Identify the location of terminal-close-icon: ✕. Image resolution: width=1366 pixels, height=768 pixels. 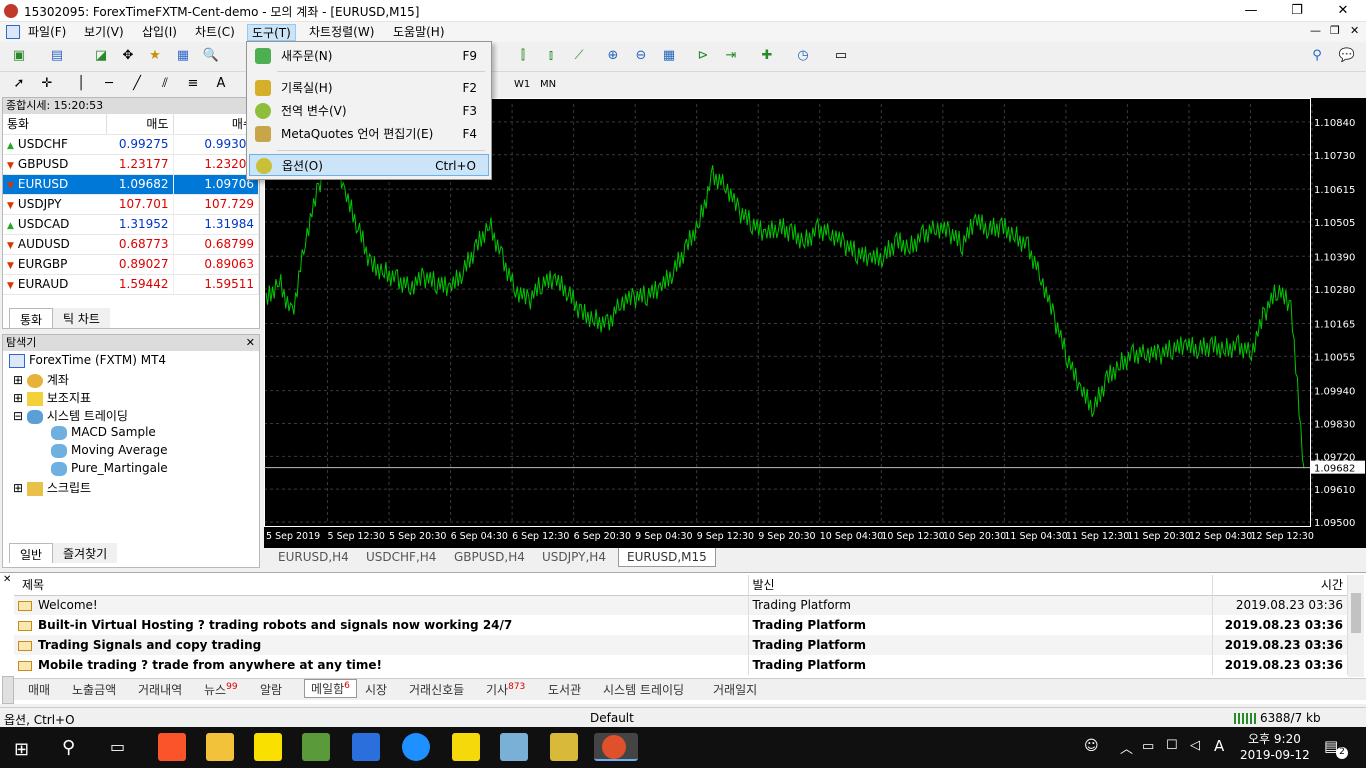
(7, 579).